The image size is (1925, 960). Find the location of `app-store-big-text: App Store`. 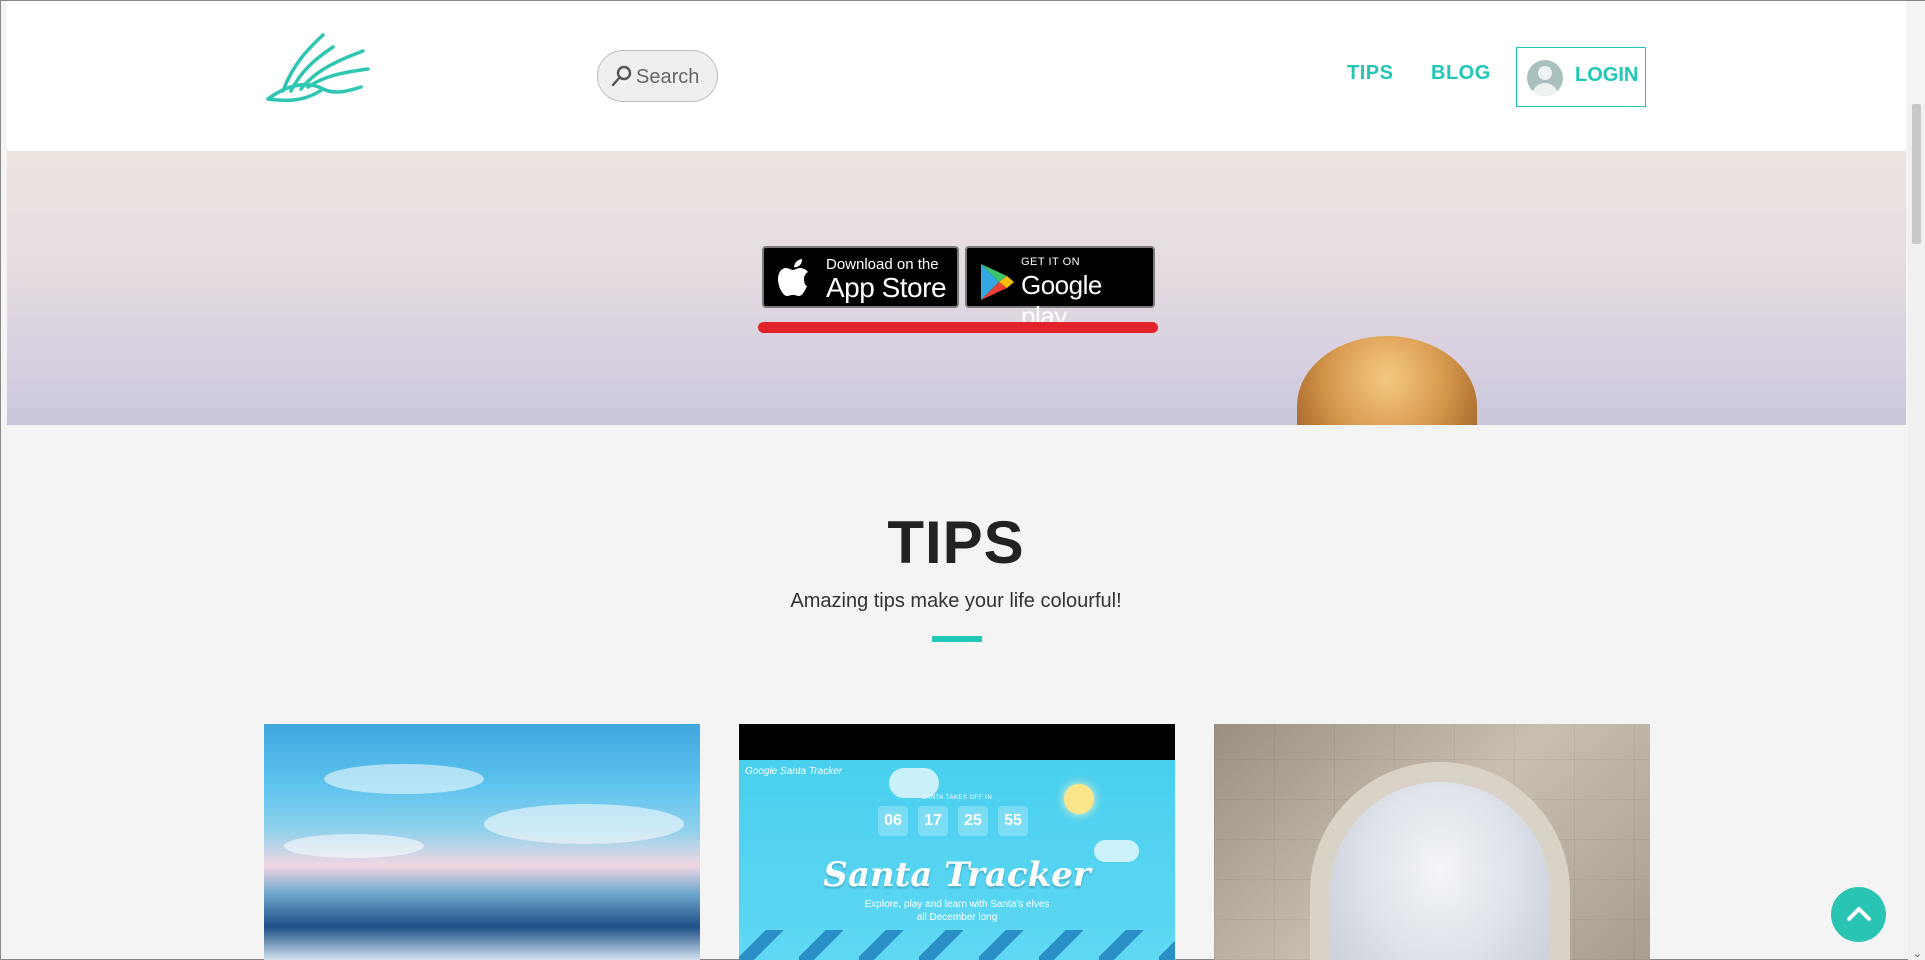

app-store-big-text: App Store is located at coordinates (886, 287).